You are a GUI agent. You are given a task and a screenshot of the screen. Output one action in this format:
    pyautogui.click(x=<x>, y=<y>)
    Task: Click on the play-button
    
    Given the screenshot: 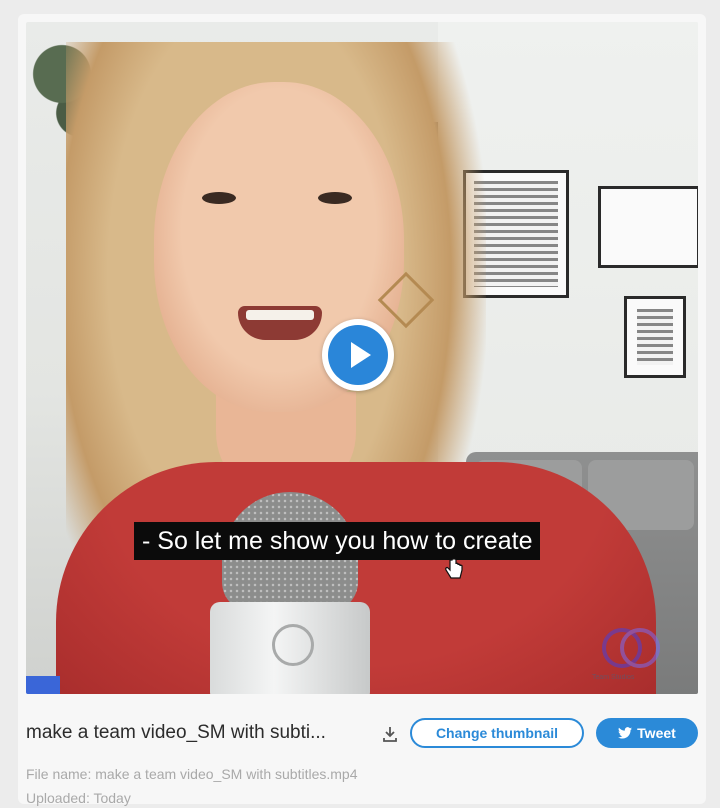 What is the action you would take?
    pyautogui.click(x=358, y=355)
    